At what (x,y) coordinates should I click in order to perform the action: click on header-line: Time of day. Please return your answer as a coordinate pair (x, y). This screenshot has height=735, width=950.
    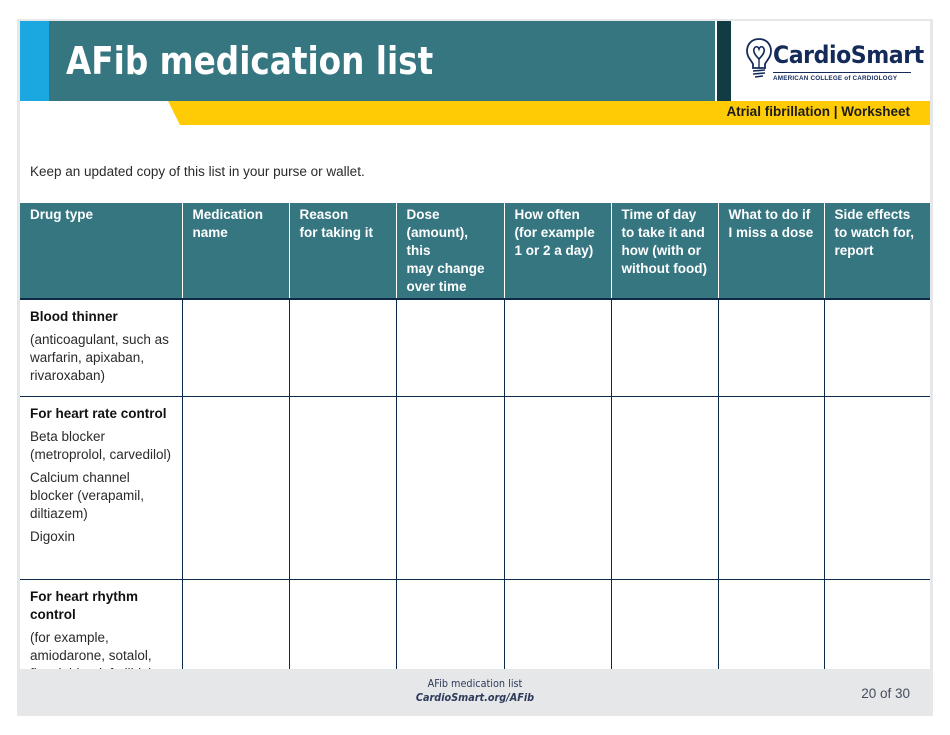
    Looking at the image, I should click on (659, 214).